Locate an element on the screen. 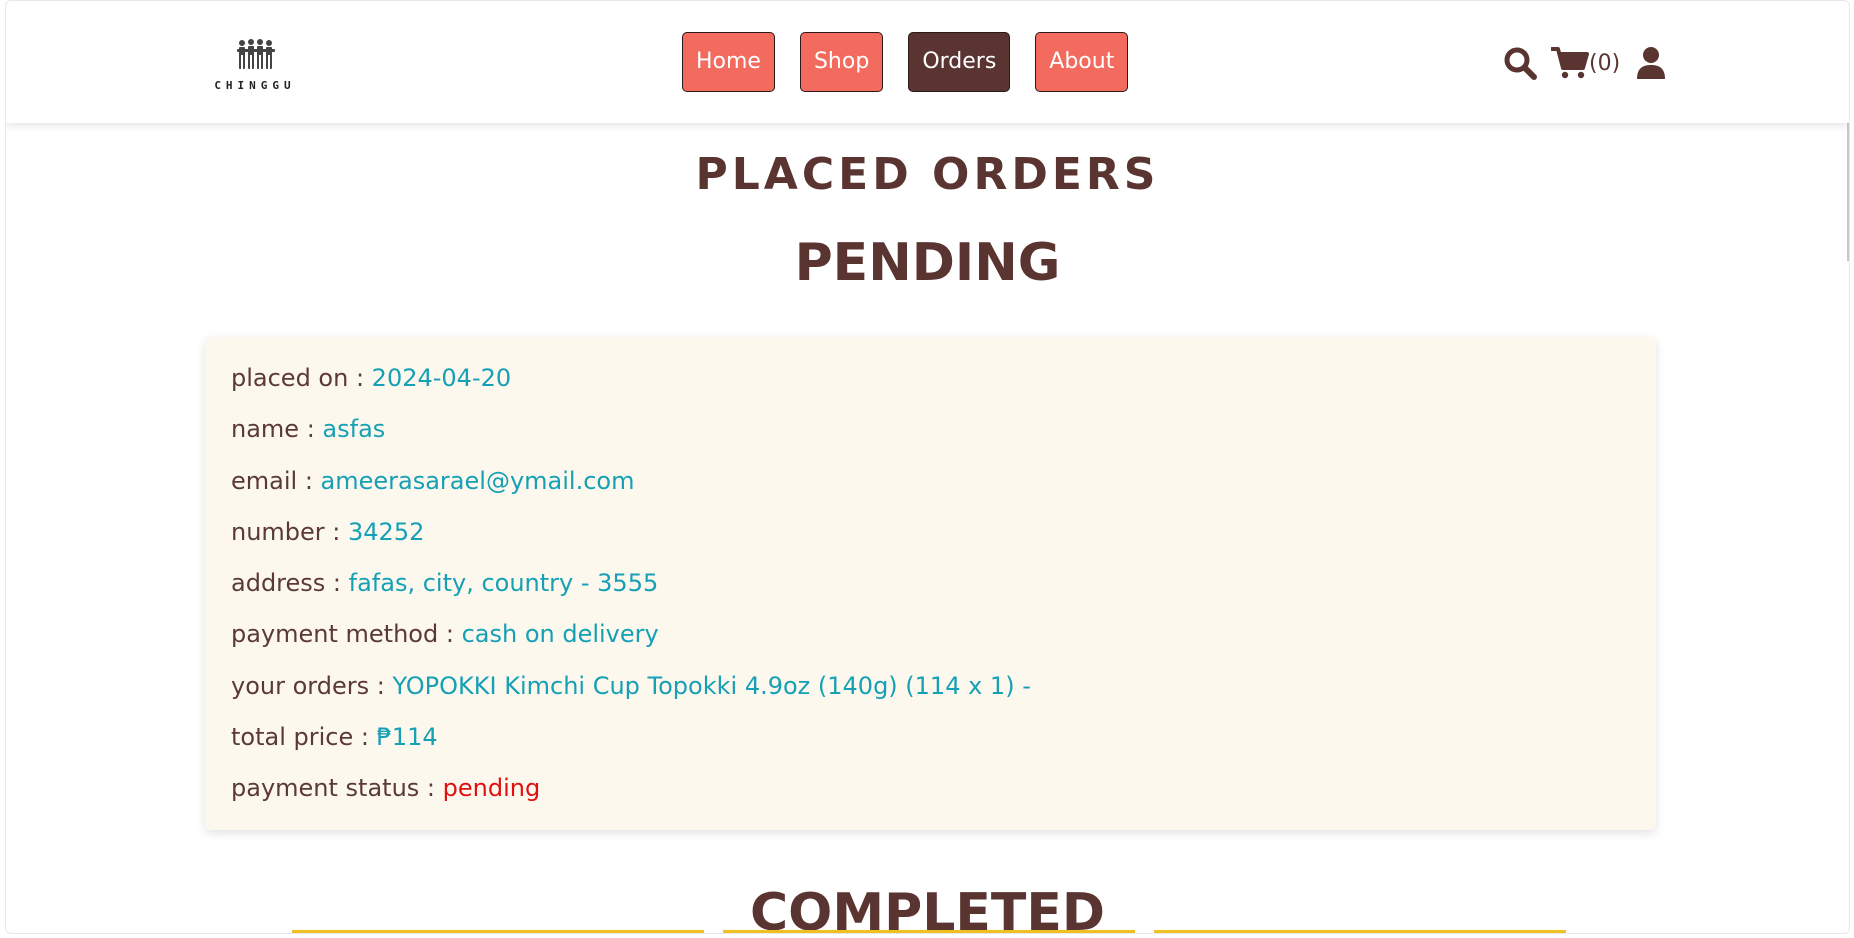 Image resolution: width=1854 pixels, height=938 pixels. header-icons: (0) is located at coordinates (1584, 63).